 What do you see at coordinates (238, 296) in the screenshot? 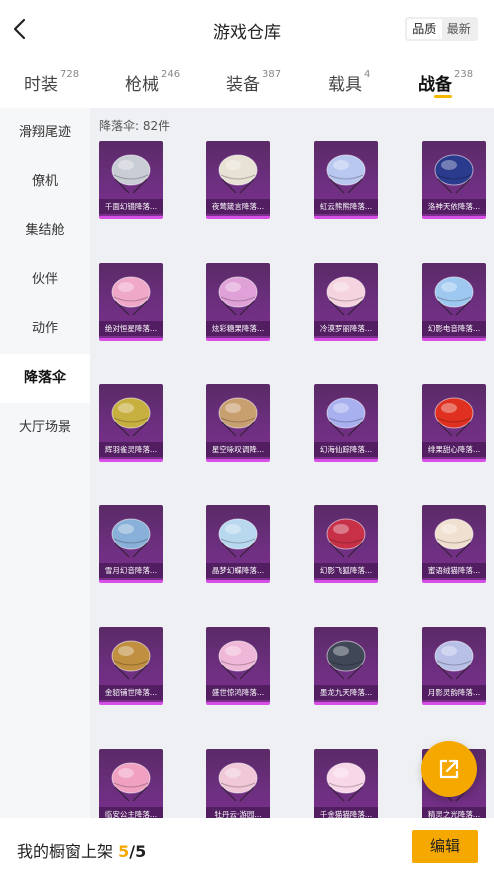
I see `candy-wing-parachute-icon` at bounding box center [238, 296].